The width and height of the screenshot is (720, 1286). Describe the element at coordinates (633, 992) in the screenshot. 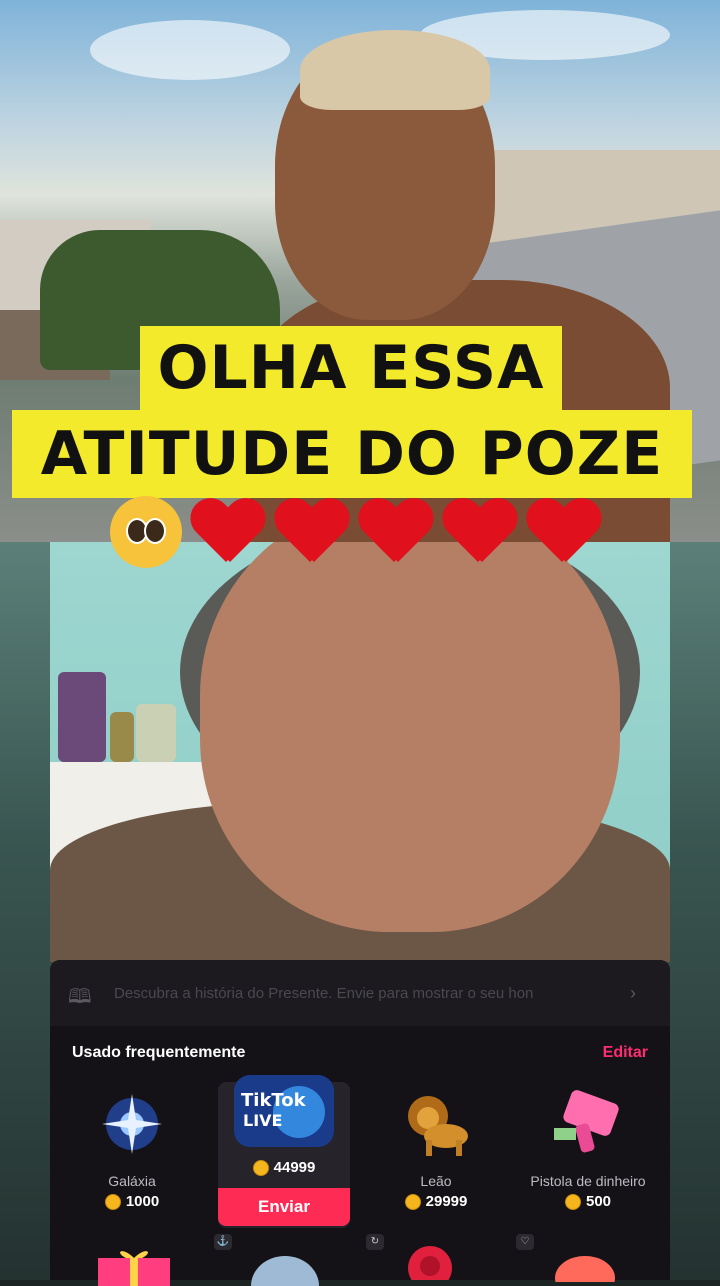

I see `chevron-right-icon: ›` at that location.